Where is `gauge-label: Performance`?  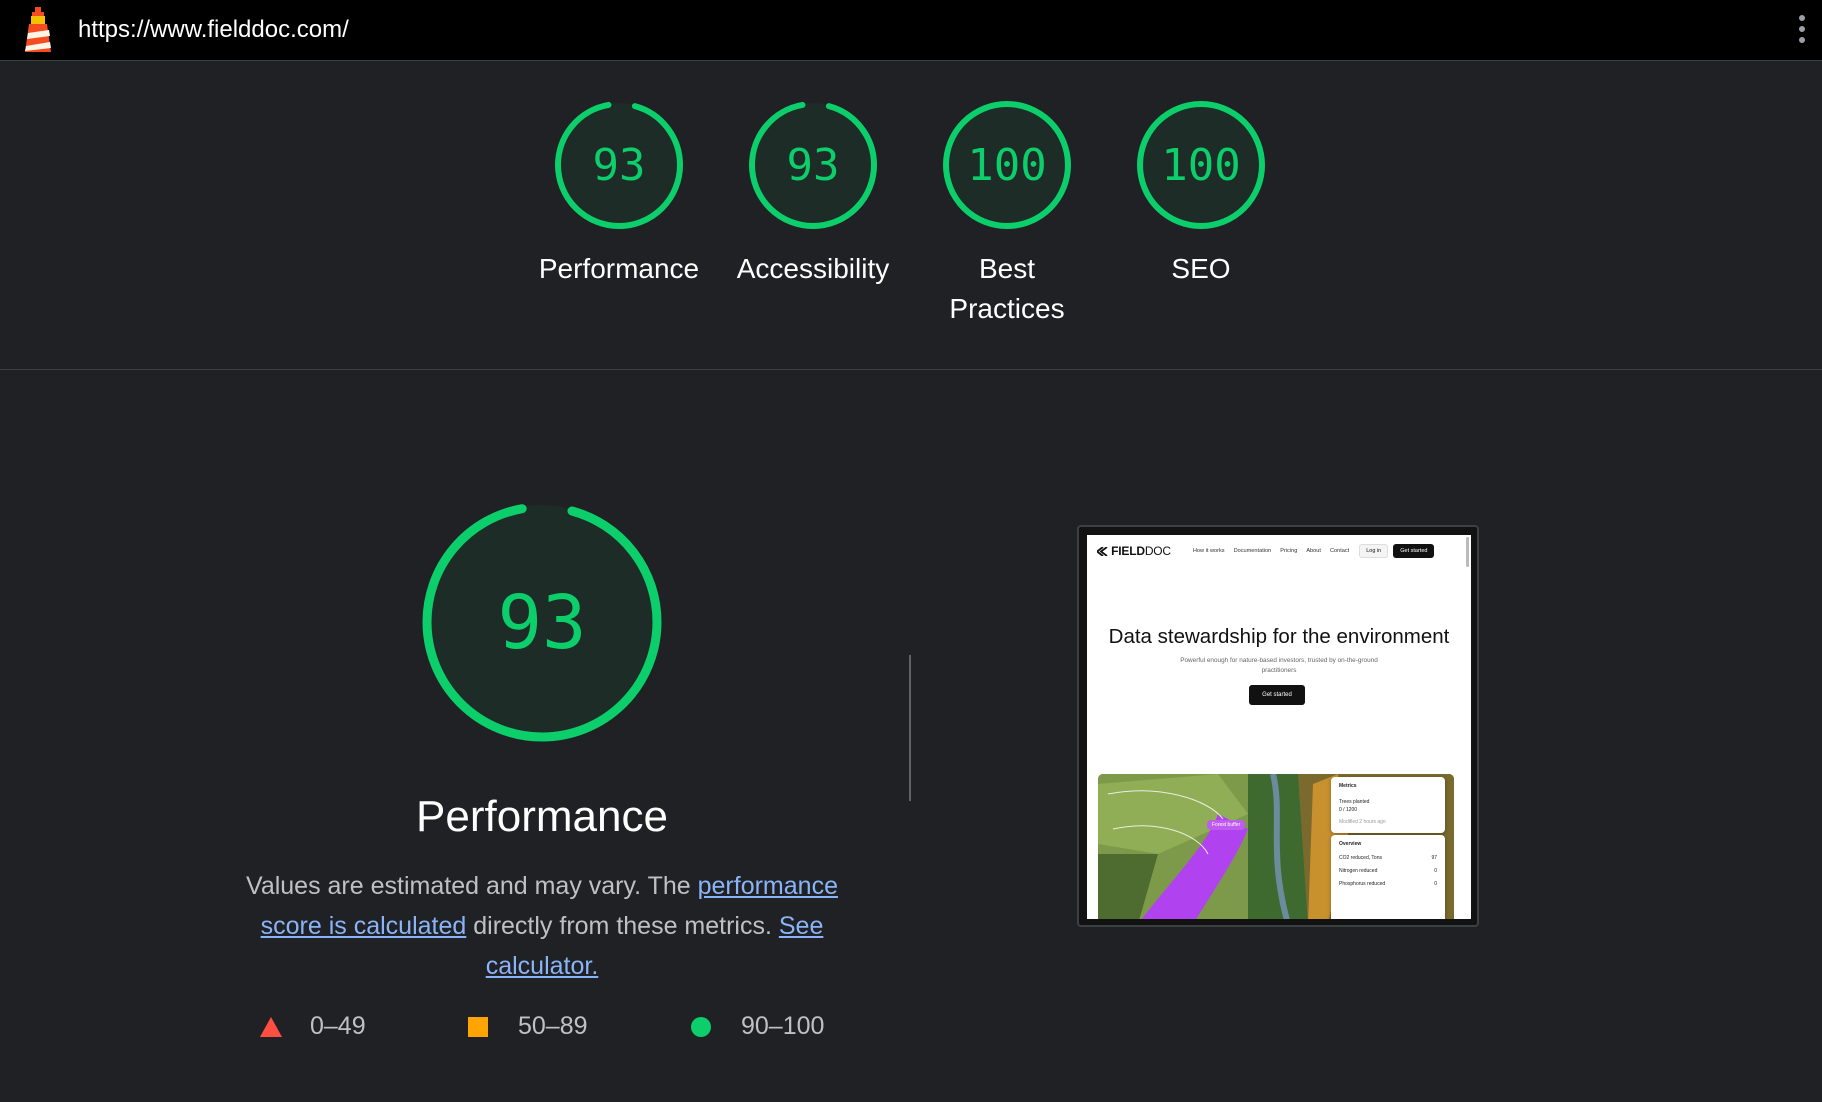 gauge-label: Performance is located at coordinates (619, 268).